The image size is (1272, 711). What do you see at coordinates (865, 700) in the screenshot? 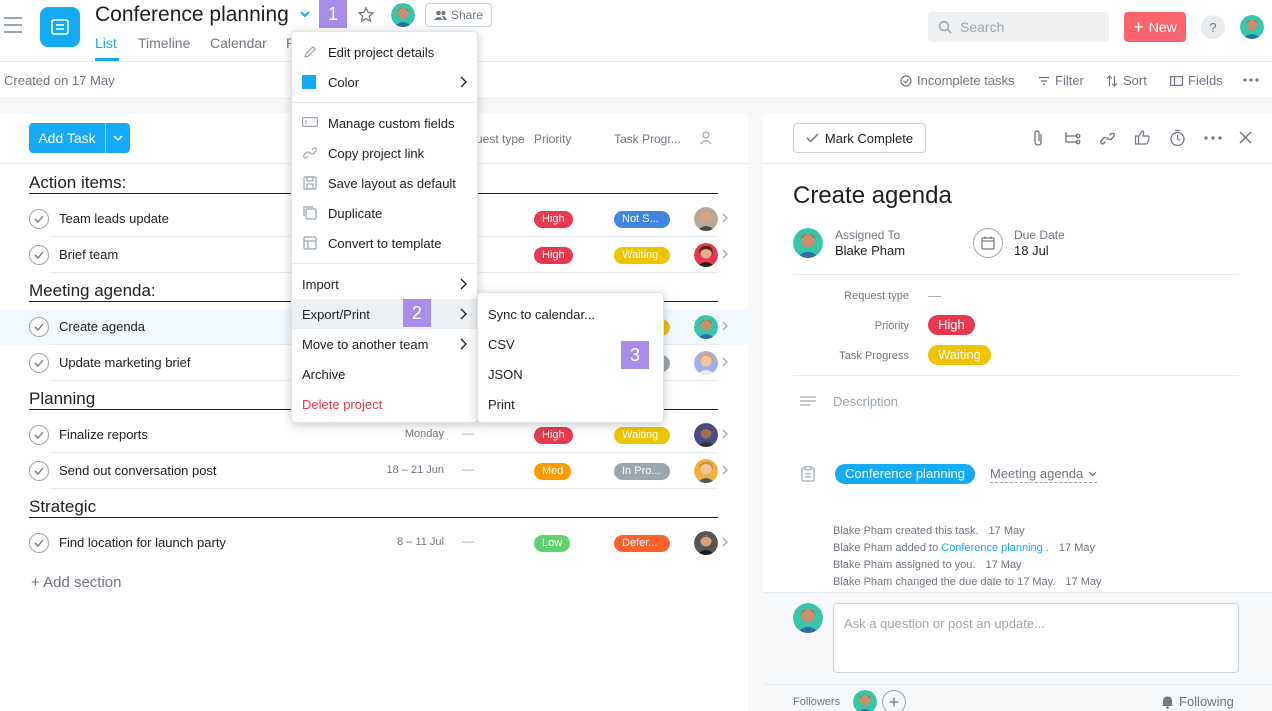
I see `follower-avatar` at bounding box center [865, 700].